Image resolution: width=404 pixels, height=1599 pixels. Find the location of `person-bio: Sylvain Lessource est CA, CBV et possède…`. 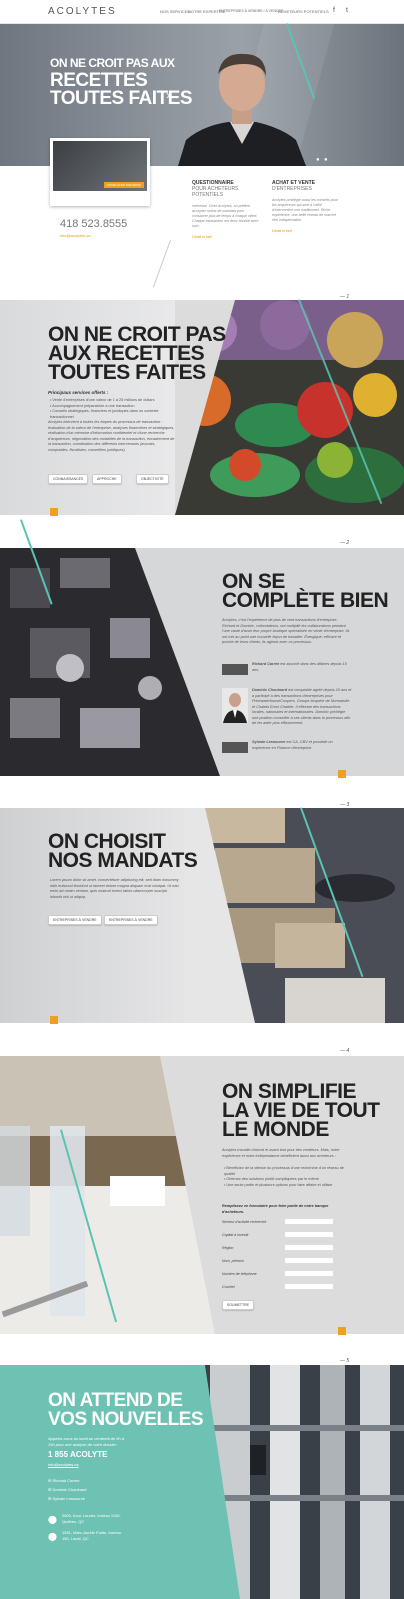

person-bio: Sylvain Lessource est CA, CBV et possède… is located at coordinates (292, 745).